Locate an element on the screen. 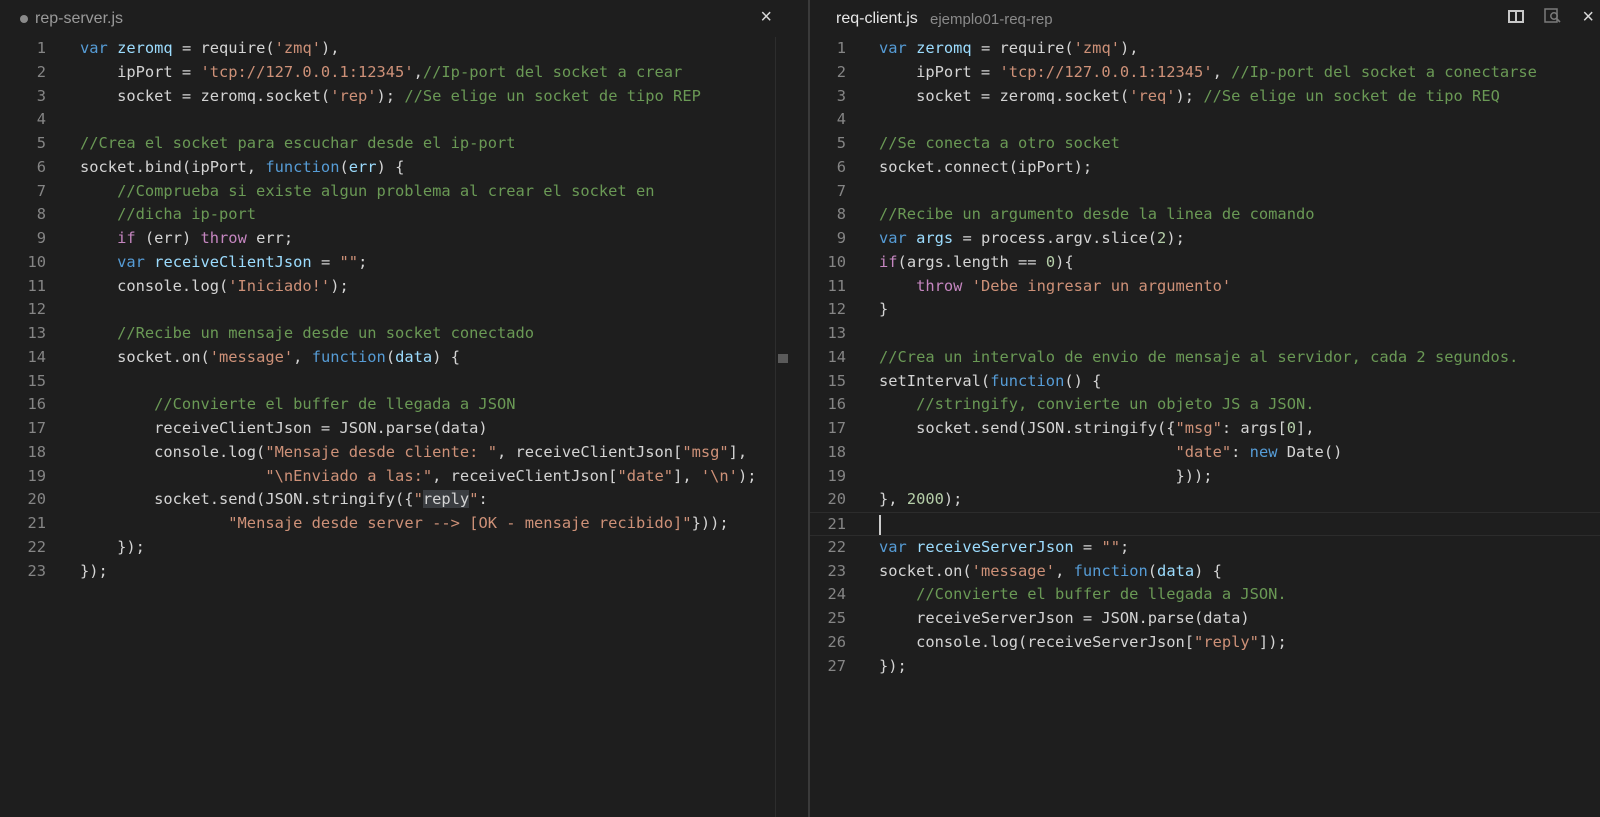  line-content: }, 2000); is located at coordinates (920, 500).